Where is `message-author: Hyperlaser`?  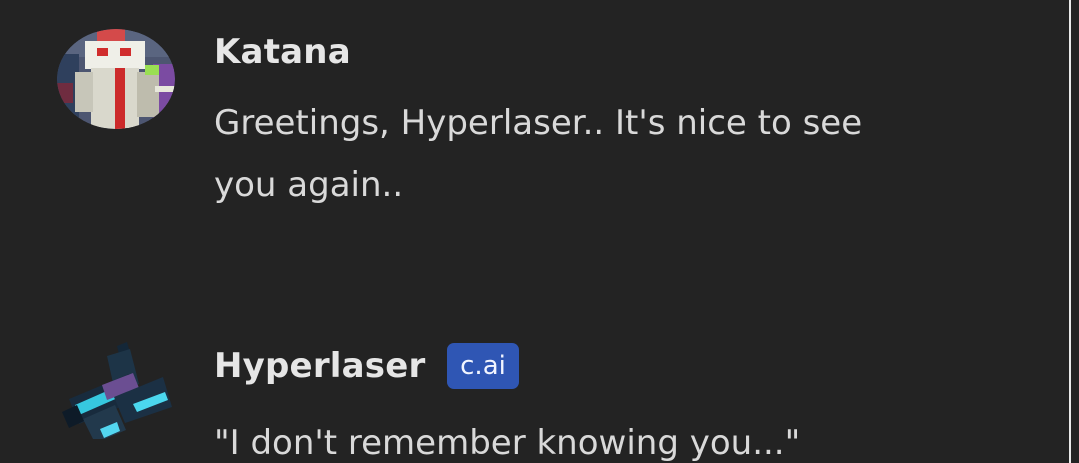
message-author: Hyperlaser is located at coordinates (320, 366).